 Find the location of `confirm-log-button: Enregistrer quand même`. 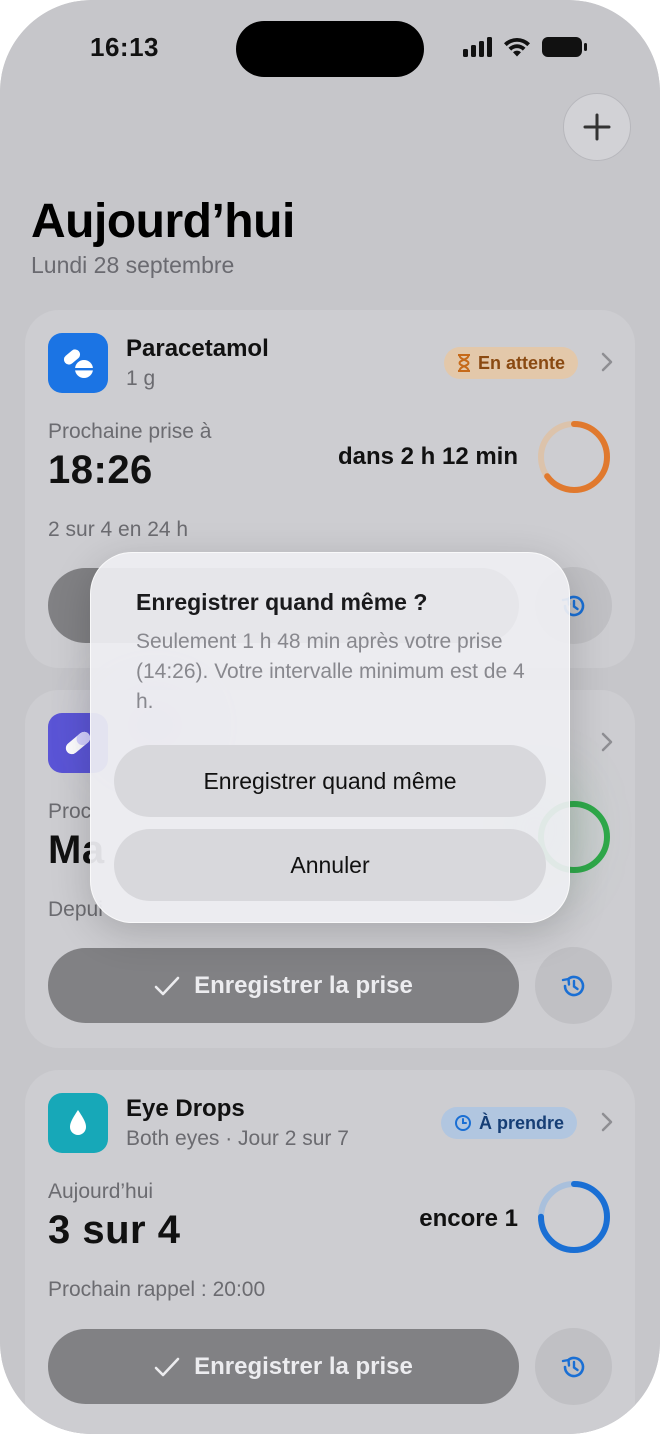

confirm-log-button: Enregistrer quand même is located at coordinates (330, 781).